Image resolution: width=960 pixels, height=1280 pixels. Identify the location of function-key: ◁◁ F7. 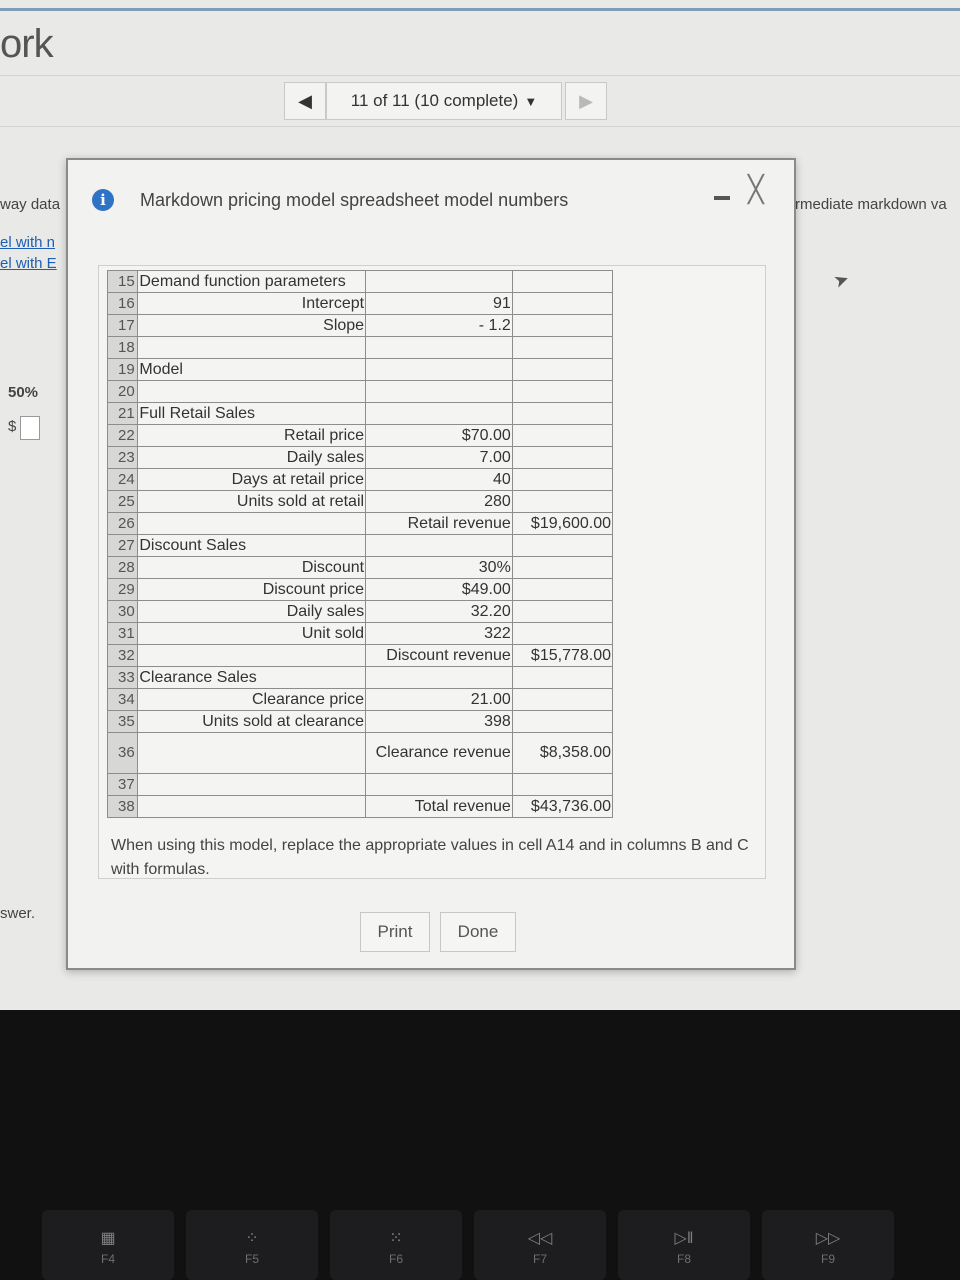
(540, 1245).